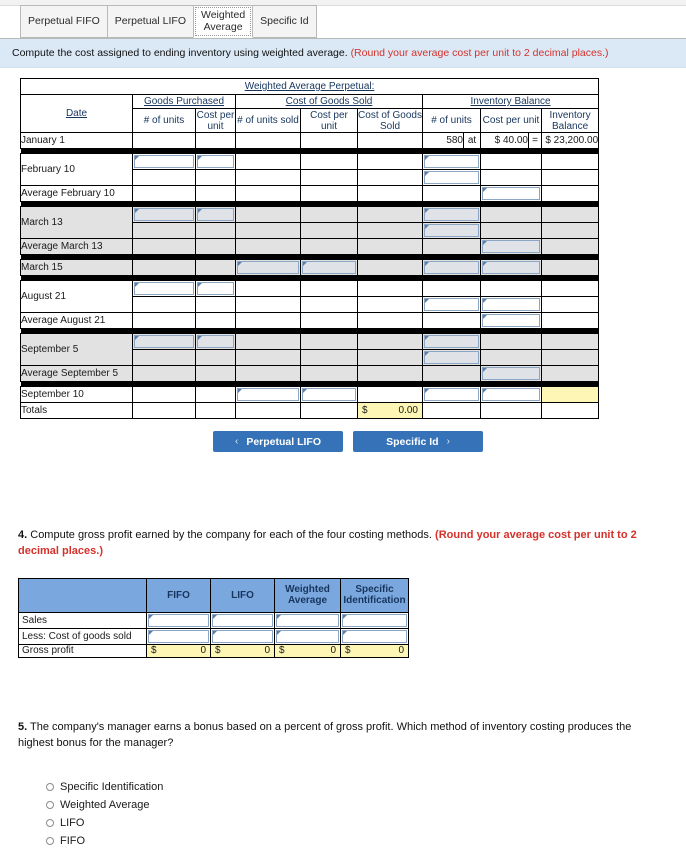  I want to click on gp-cogs-fifo-input, so click(178, 636).